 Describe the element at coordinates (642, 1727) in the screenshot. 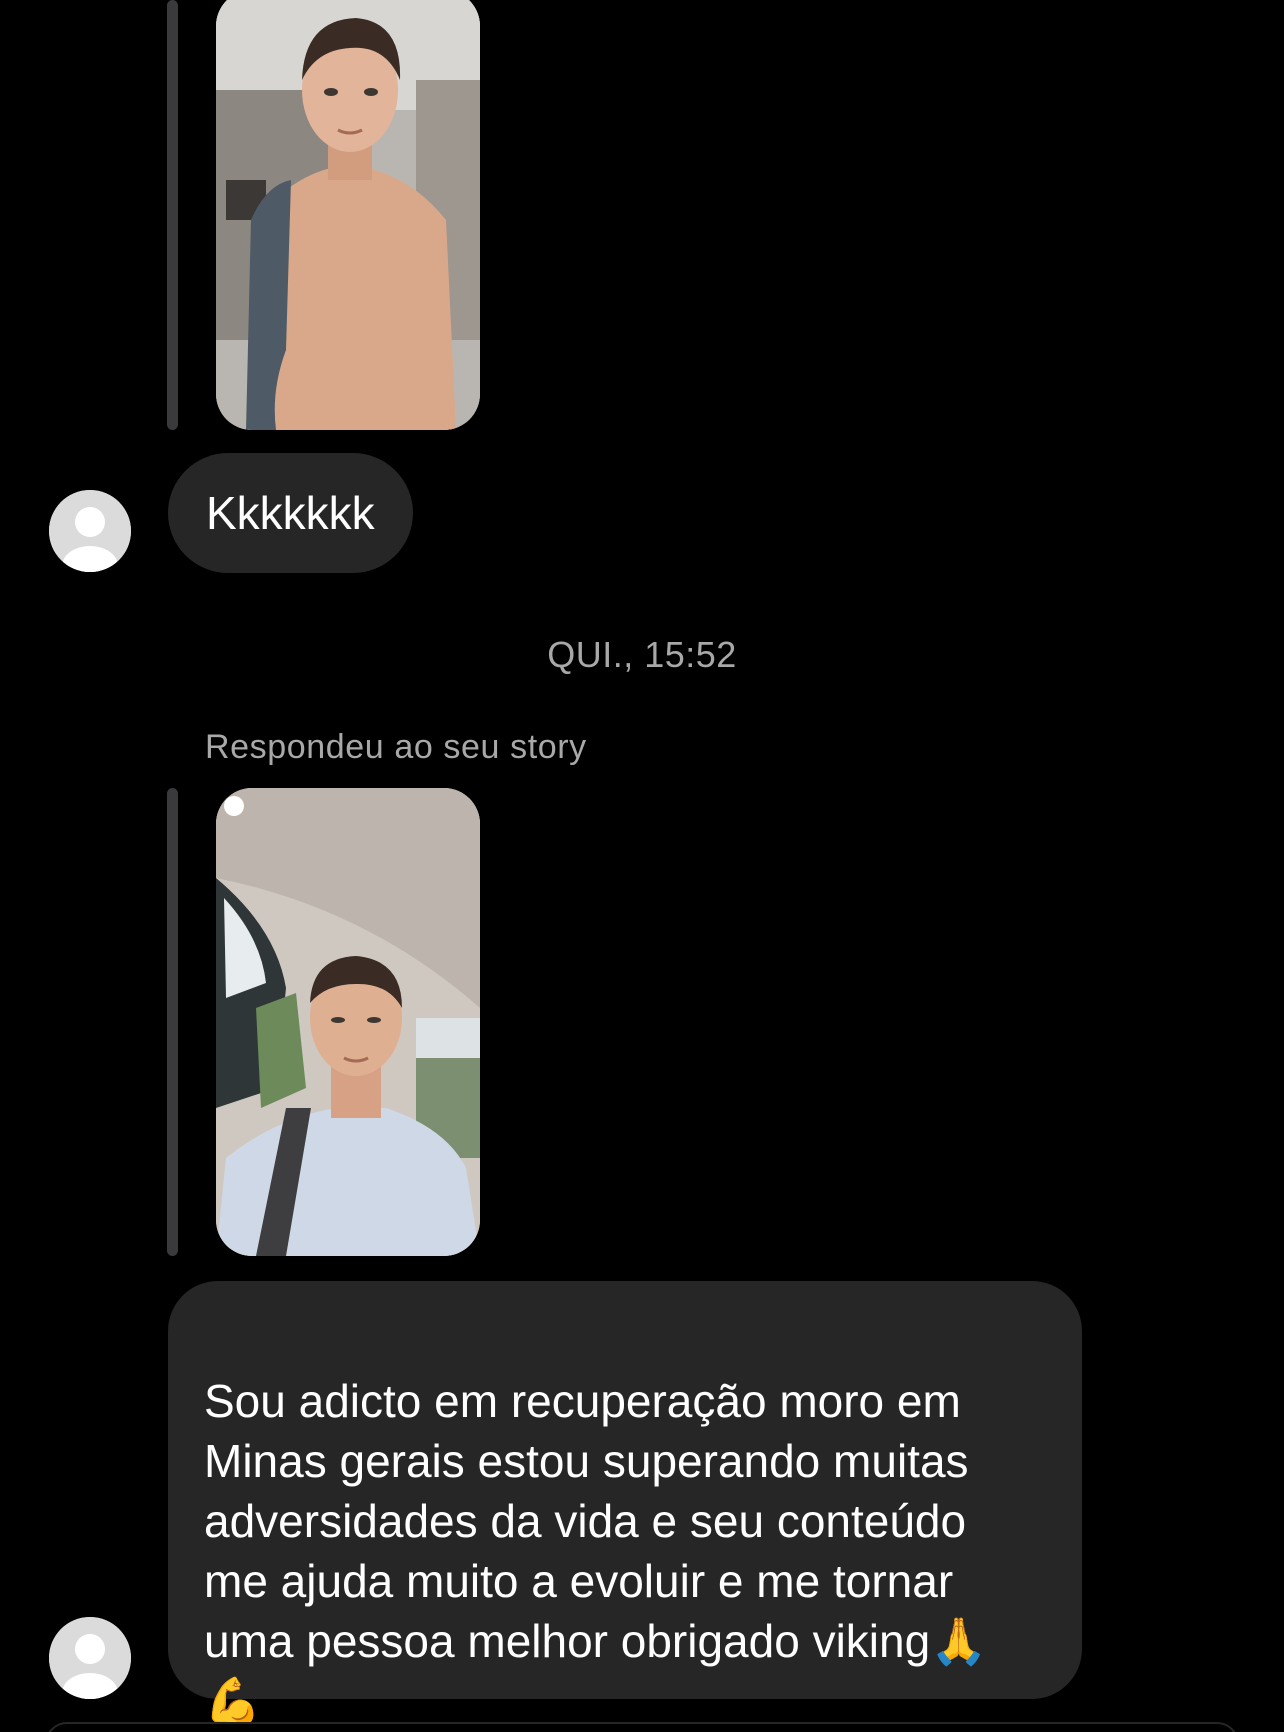

I see `message-composer` at that location.